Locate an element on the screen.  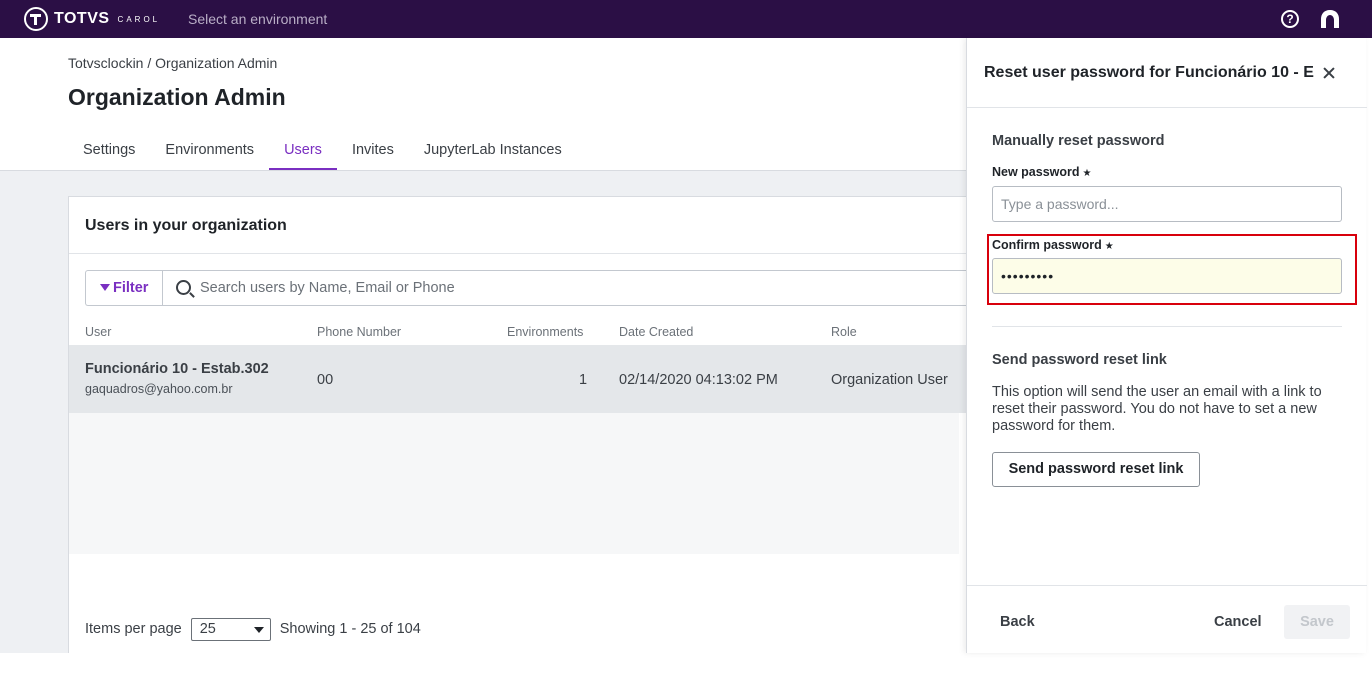
page-title: Organization Admin is located at coordinates (177, 97).